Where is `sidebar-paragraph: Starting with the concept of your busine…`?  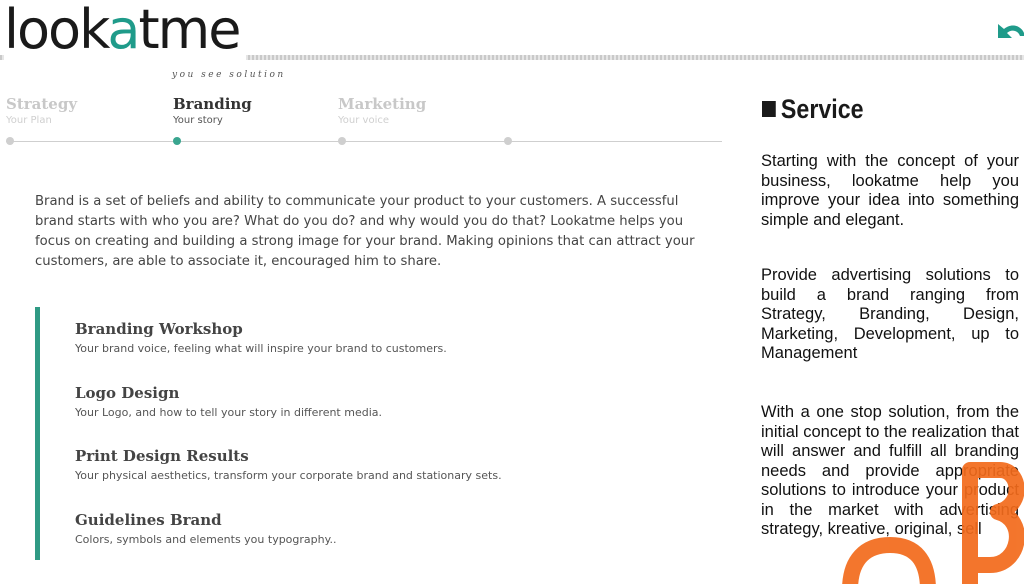
sidebar-paragraph: Starting with the concept of your busine… is located at coordinates (890, 190).